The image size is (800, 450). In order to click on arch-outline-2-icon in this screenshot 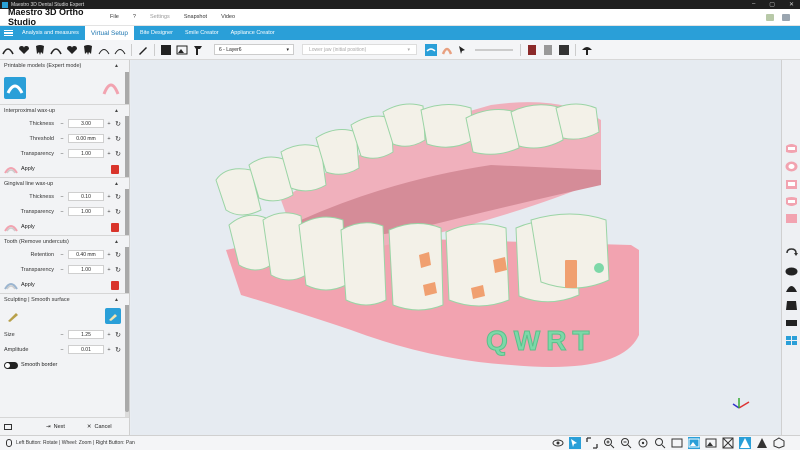, I will do `click(120, 50)`.